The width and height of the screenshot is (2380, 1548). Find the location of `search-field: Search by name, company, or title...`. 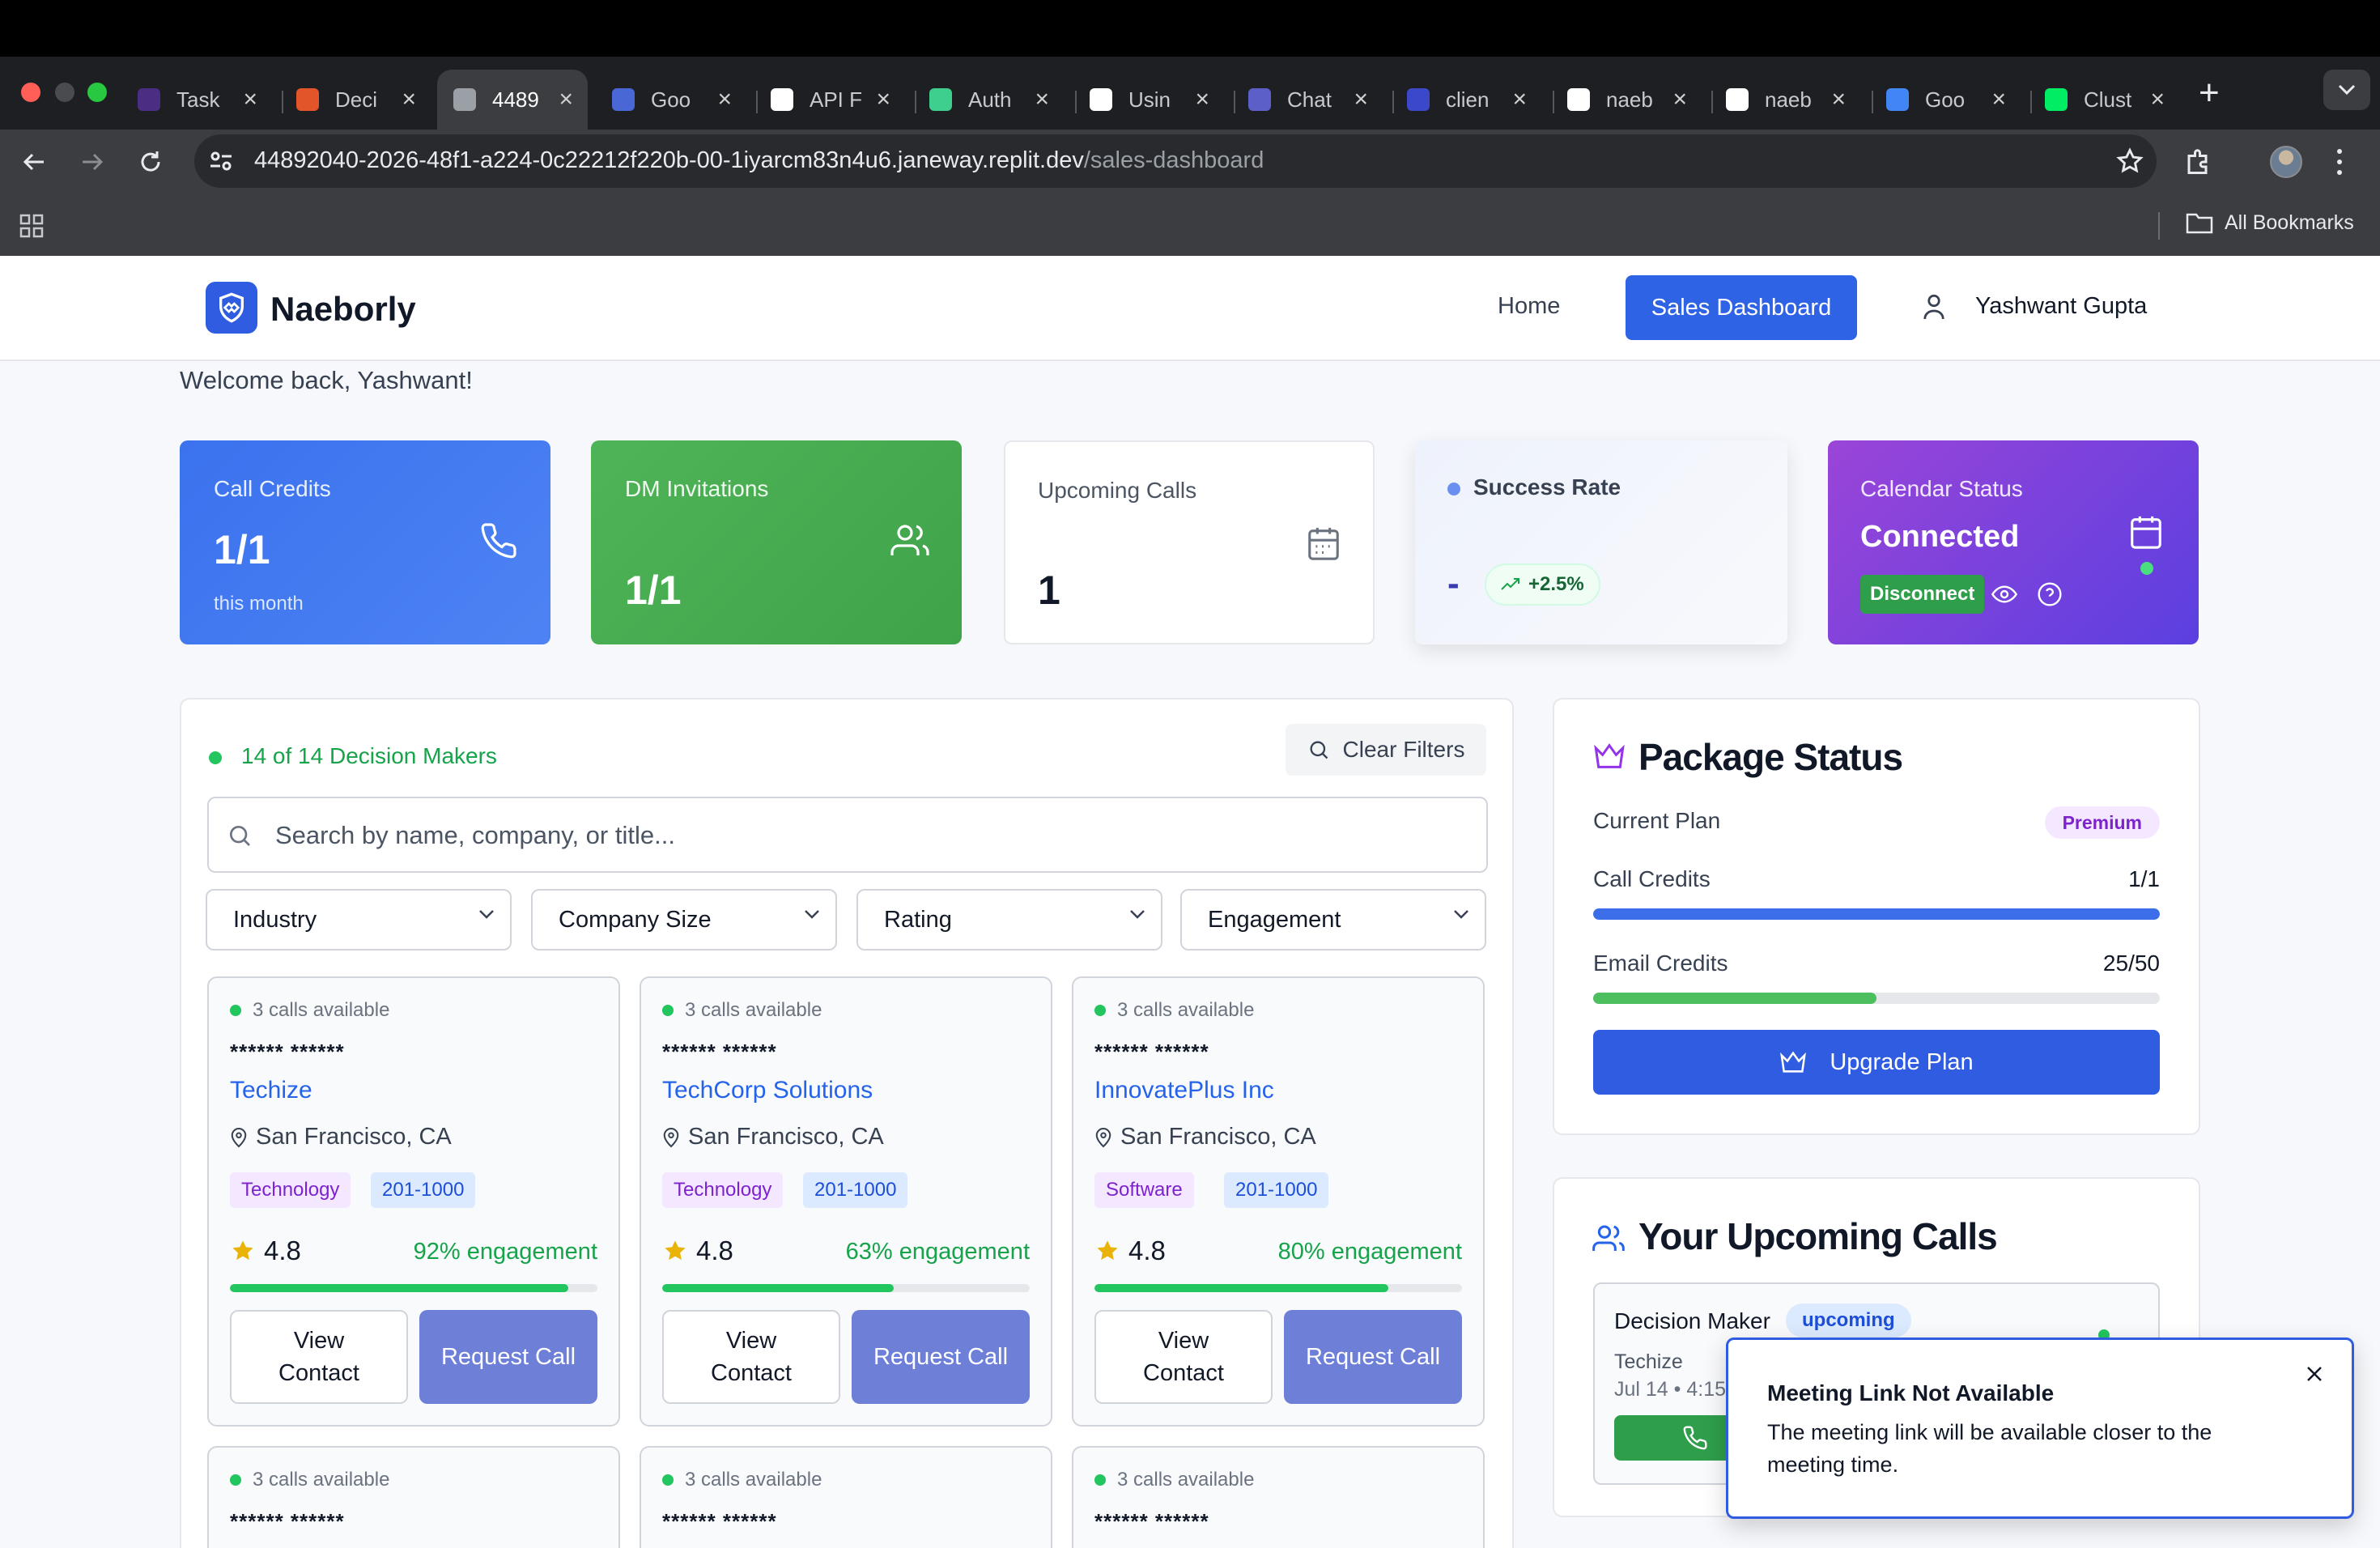

search-field: Search by name, company, or title... is located at coordinates (848, 835).